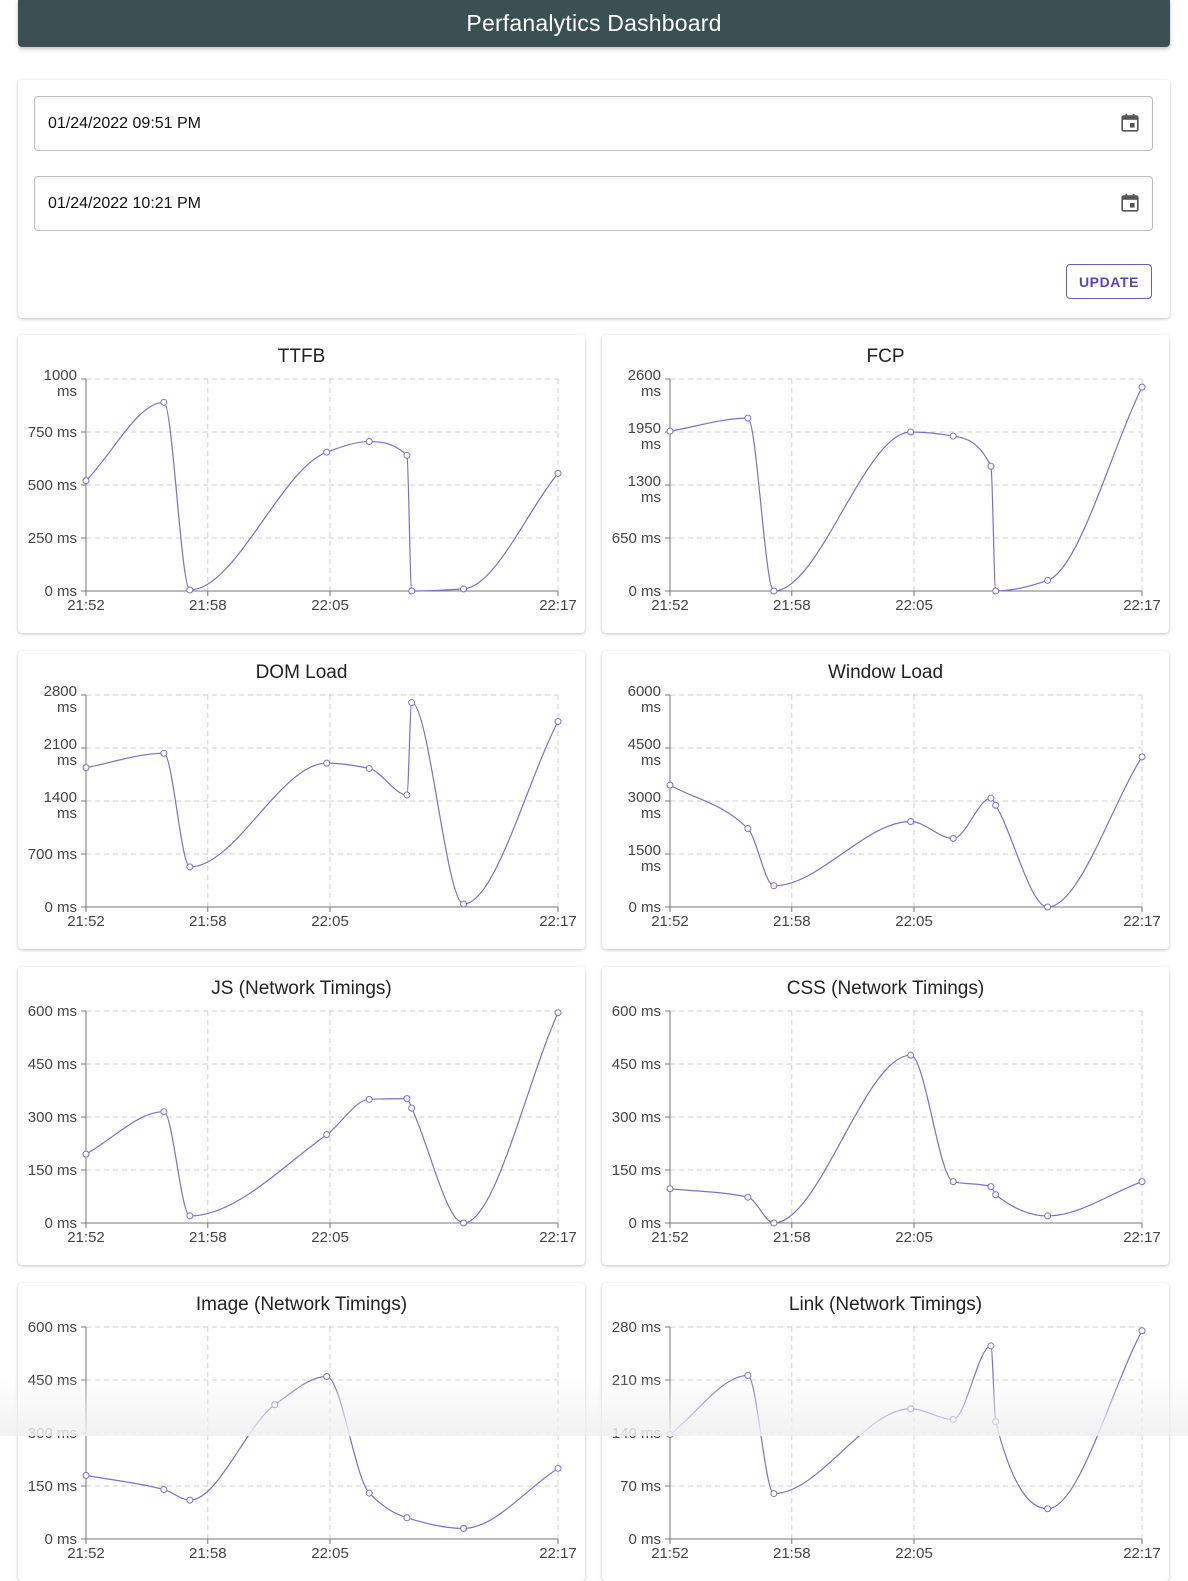  Describe the element at coordinates (125, 203) in the screenshot. I see `end-date-value: 01/24/2022 10:21 PM` at that location.